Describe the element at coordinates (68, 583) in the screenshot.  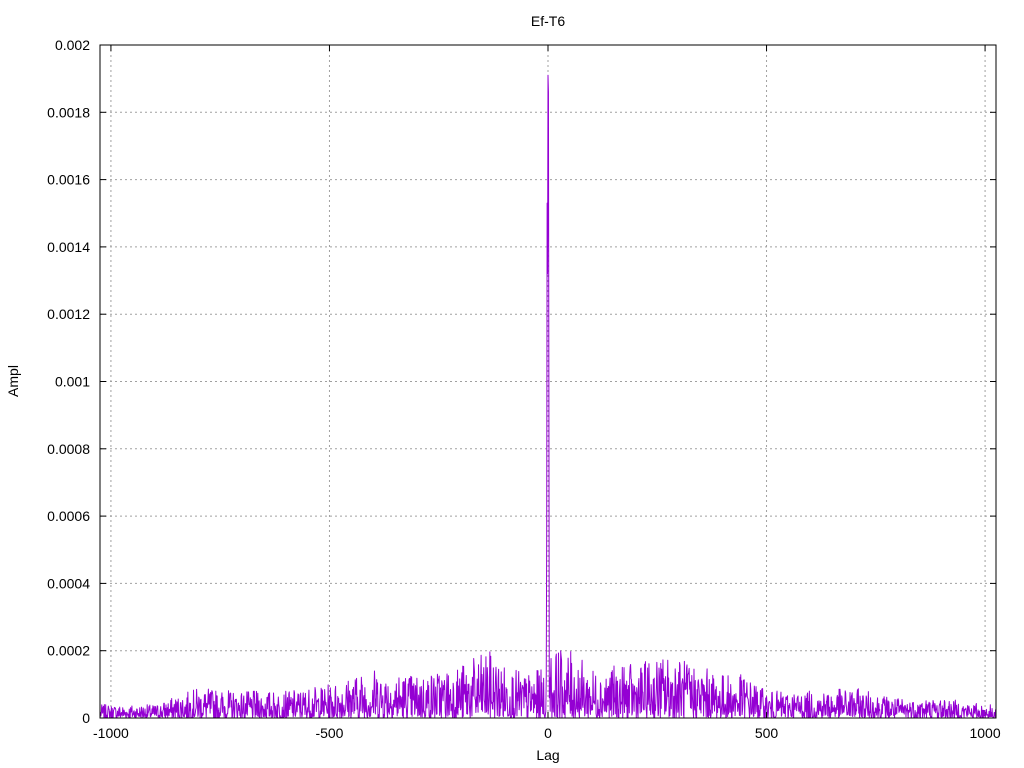
I see `y-tick-label: 0.0004` at that location.